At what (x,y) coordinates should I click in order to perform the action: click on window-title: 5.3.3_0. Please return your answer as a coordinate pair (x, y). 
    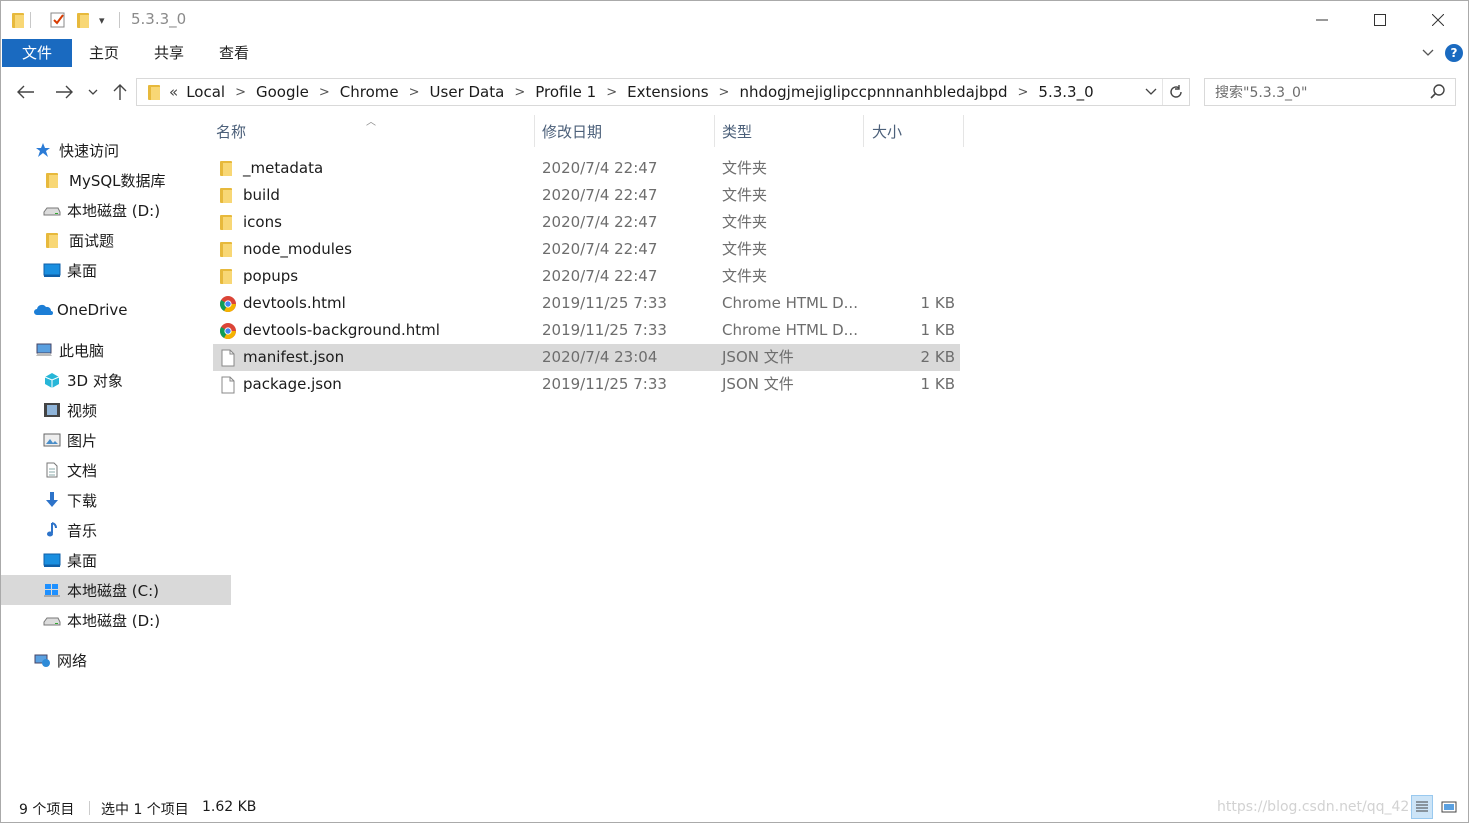
    Looking at the image, I should click on (159, 19).